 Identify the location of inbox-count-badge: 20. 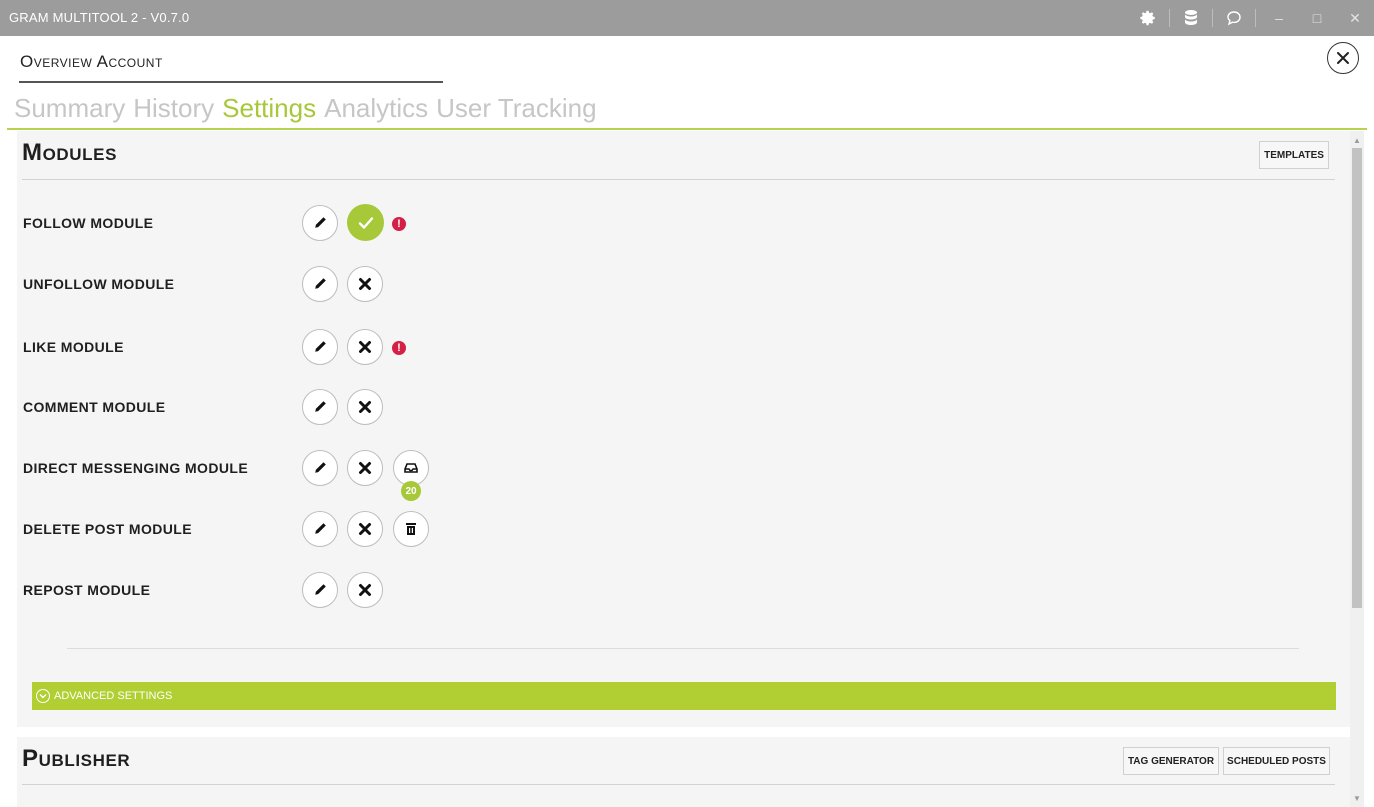
(411, 491).